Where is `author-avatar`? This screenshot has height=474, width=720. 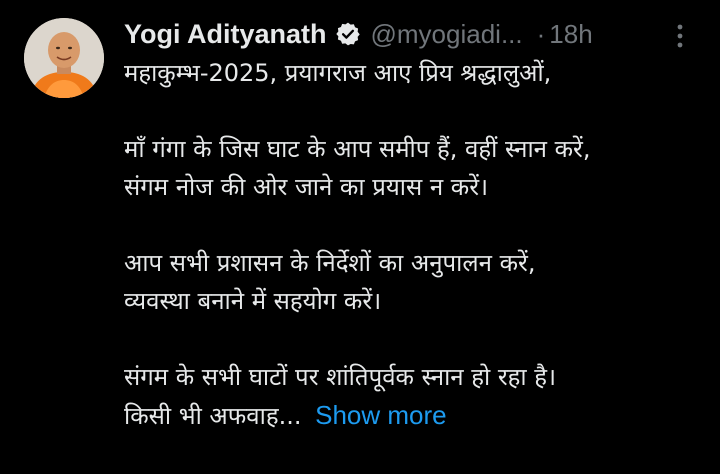 author-avatar is located at coordinates (64, 58).